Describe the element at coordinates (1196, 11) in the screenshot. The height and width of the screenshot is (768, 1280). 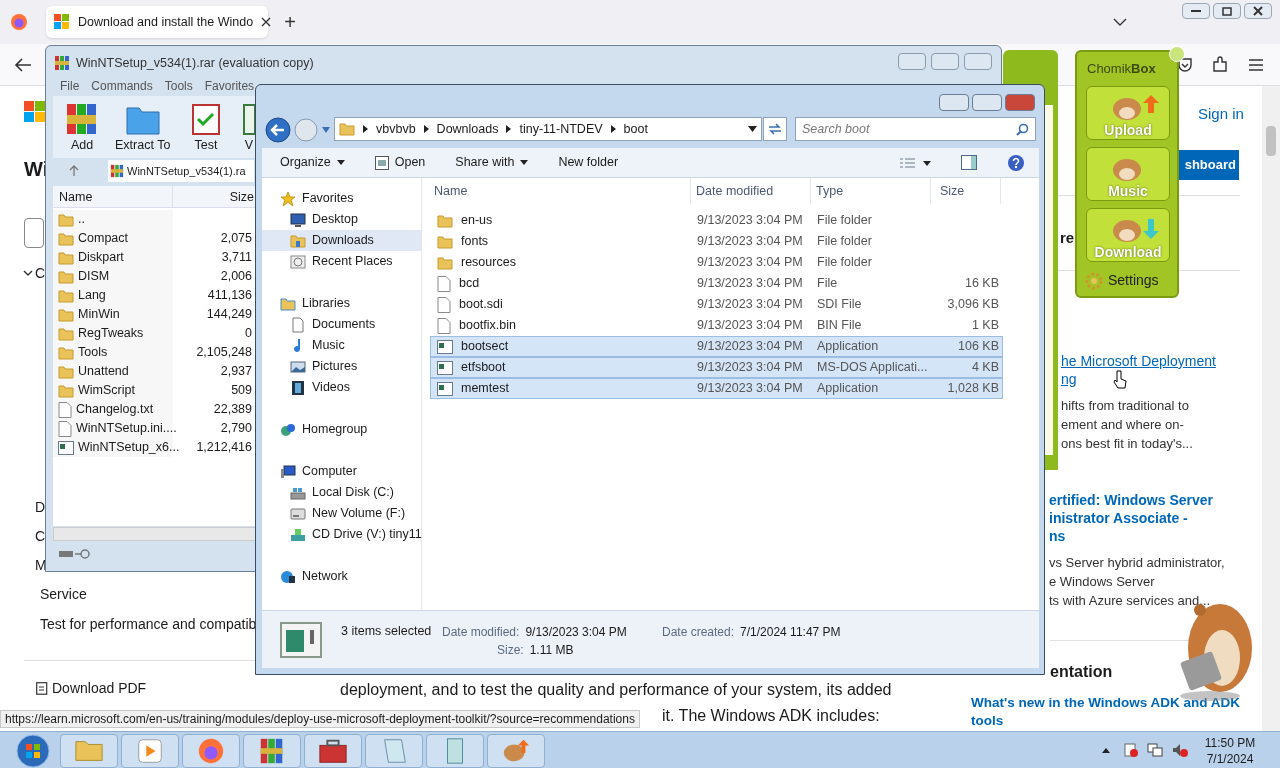
I see `minimize-button` at that location.